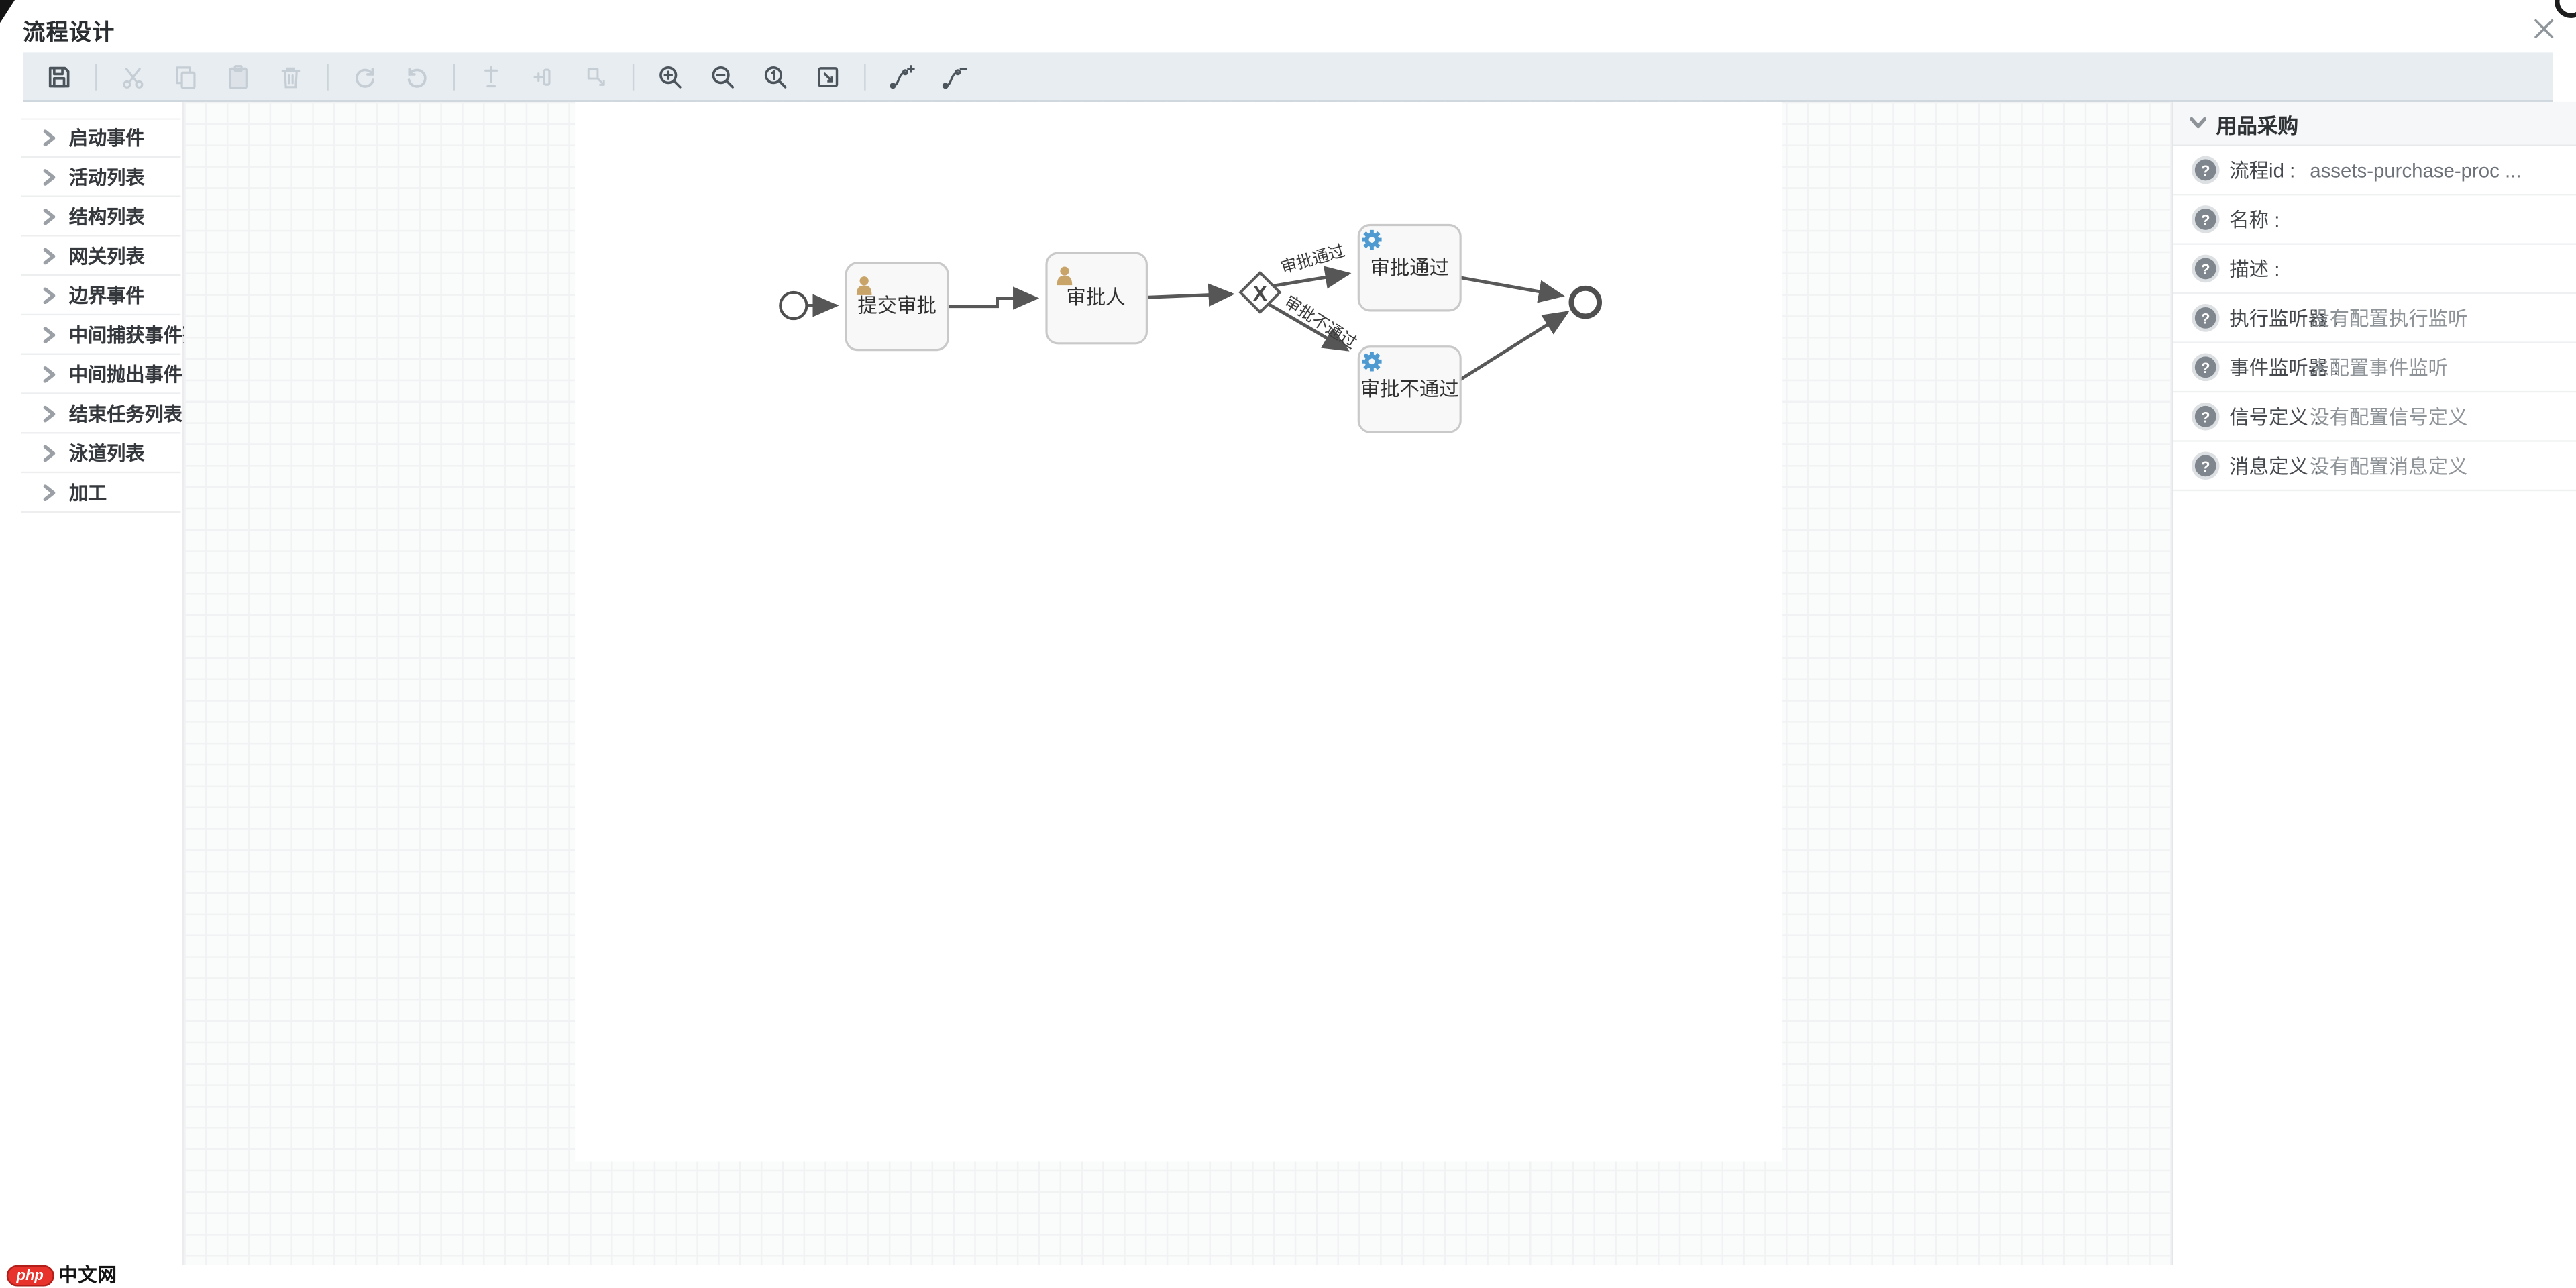 This screenshot has height=1288, width=2576. What do you see at coordinates (364, 76) in the screenshot?
I see `redo-button` at bounding box center [364, 76].